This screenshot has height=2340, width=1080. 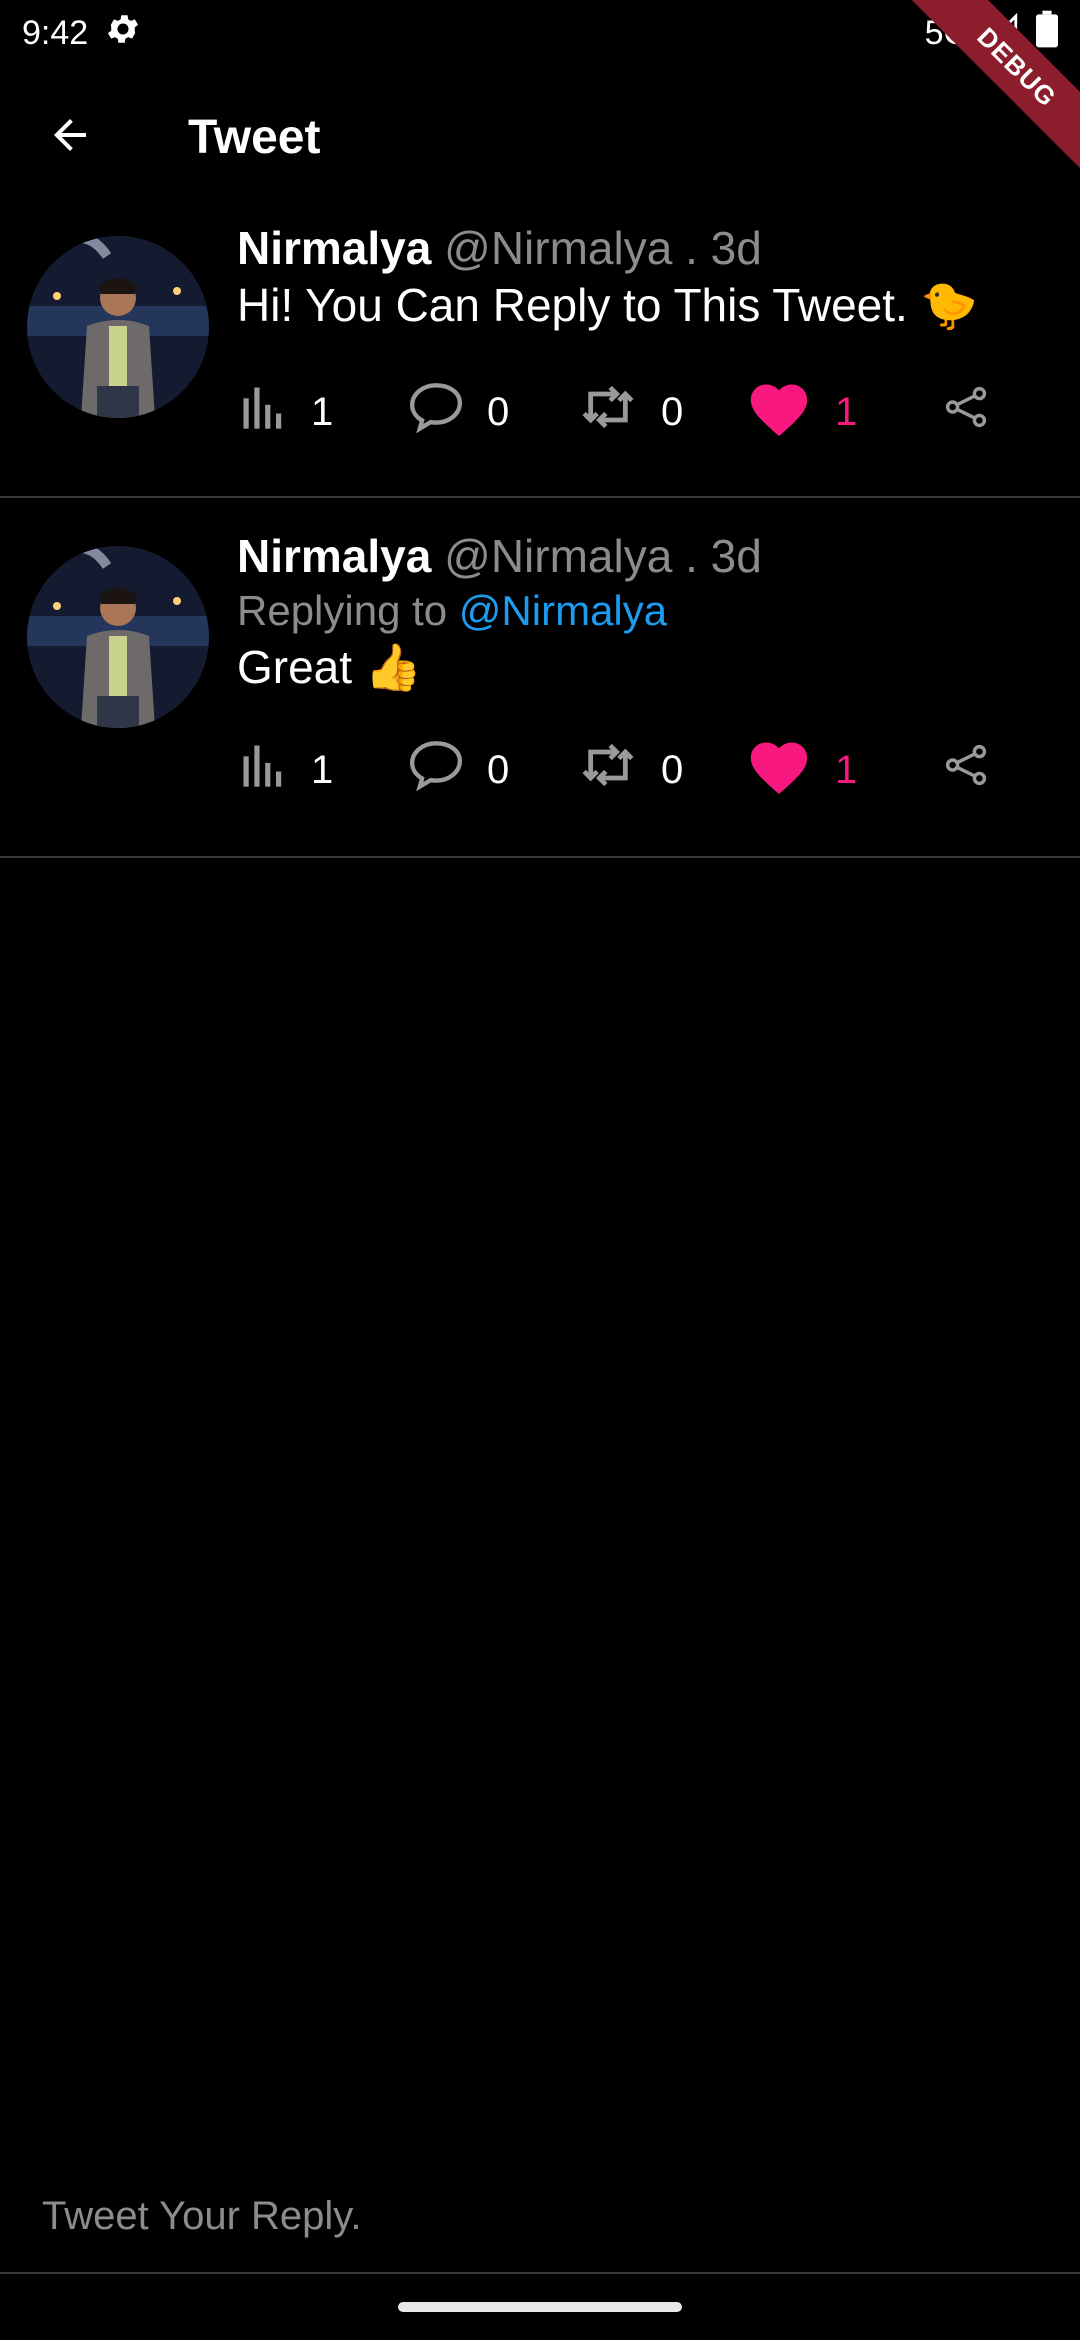 I want to click on replying-to-mention: @Nirmalya, so click(x=563, y=610).